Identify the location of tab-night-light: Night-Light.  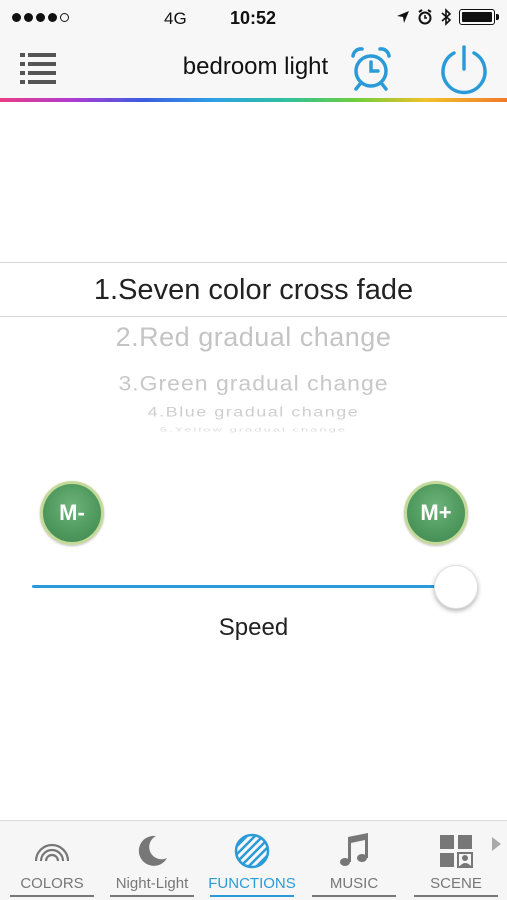
(152, 860).